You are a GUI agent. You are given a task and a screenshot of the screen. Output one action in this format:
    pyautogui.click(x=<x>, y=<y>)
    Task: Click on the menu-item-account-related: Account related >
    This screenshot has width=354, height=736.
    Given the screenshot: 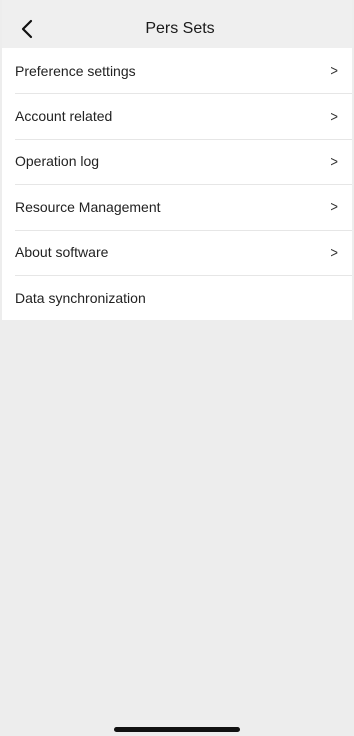 What is the action you would take?
    pyautogui.click(x=177, y=115)
    